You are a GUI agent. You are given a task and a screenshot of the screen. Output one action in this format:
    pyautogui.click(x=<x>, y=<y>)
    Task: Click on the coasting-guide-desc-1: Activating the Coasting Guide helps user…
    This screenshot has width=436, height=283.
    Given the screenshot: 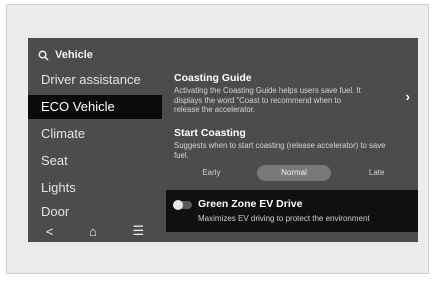 What is the action you would take?
    pyautogui.click(x=267, y=90)
    